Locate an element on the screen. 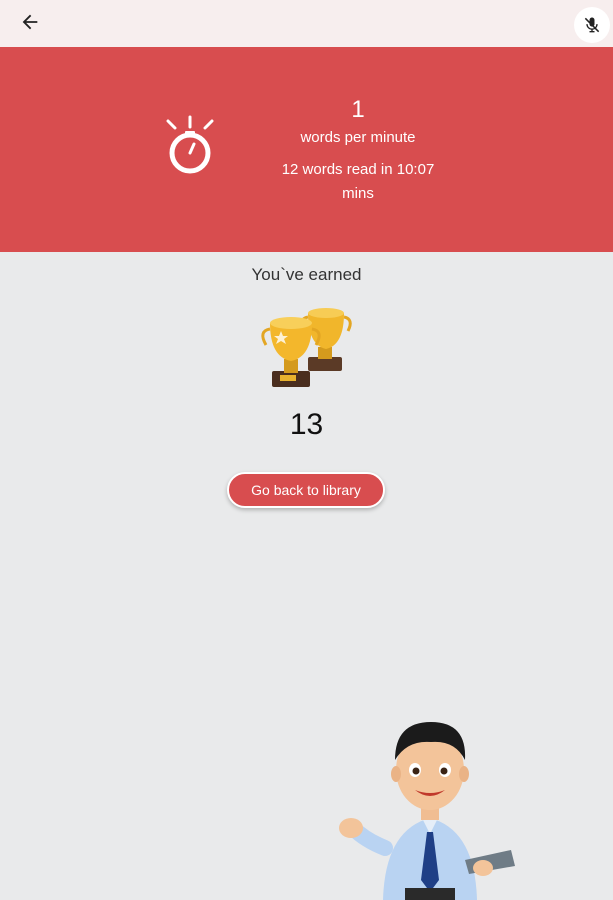  reading-summary-line1: 12 words read in 10:07 is located at coordinates (358, 169).